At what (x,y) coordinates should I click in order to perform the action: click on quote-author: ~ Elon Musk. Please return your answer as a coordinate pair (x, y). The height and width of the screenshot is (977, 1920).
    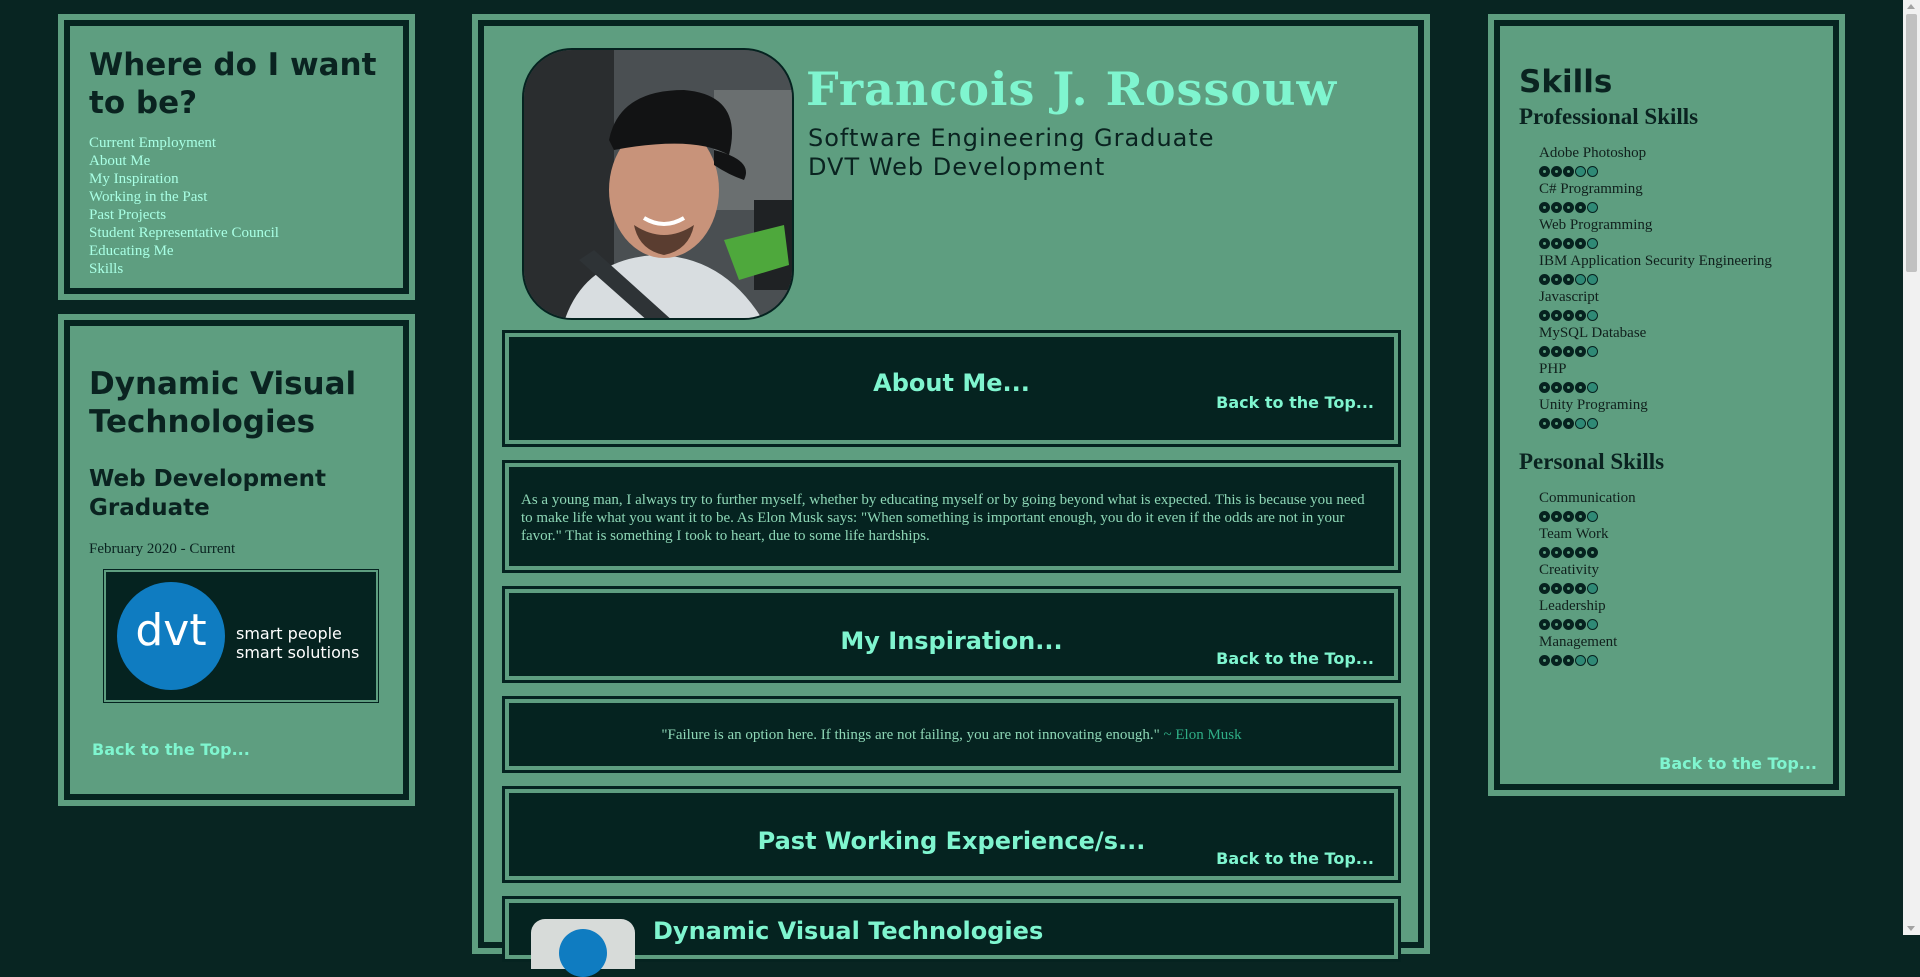
    Looking at the image, I should click on (1202, 735).